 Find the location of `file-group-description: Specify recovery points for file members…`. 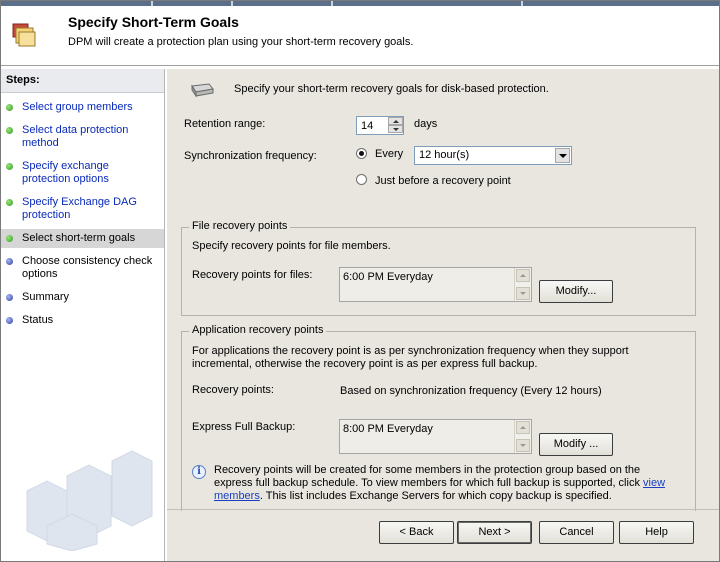

file-group-description: Specify recovery points for file members… is located at coordinates (291, 246).